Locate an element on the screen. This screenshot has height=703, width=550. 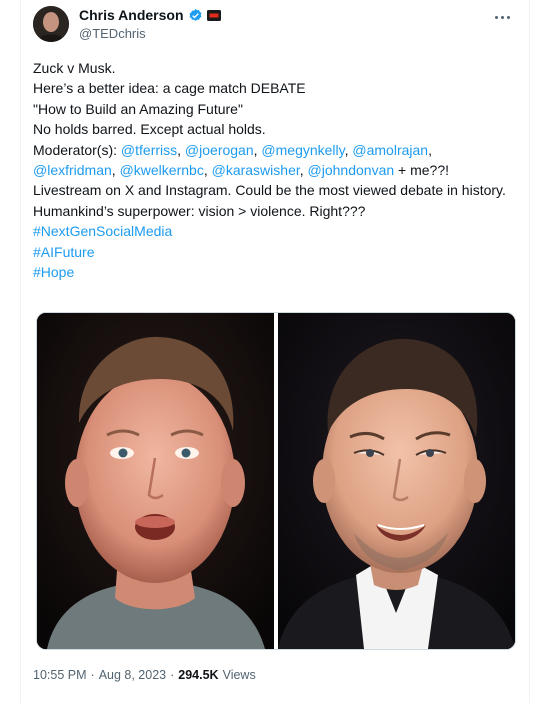
mention-link: @megynkelly is located at coordinates (302, 150).